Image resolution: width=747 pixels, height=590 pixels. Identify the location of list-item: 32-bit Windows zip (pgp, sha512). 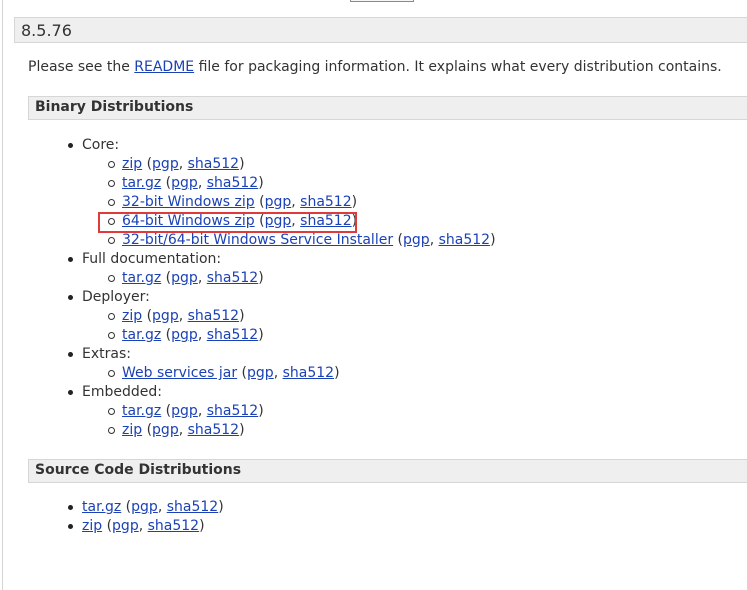
(302, 202).